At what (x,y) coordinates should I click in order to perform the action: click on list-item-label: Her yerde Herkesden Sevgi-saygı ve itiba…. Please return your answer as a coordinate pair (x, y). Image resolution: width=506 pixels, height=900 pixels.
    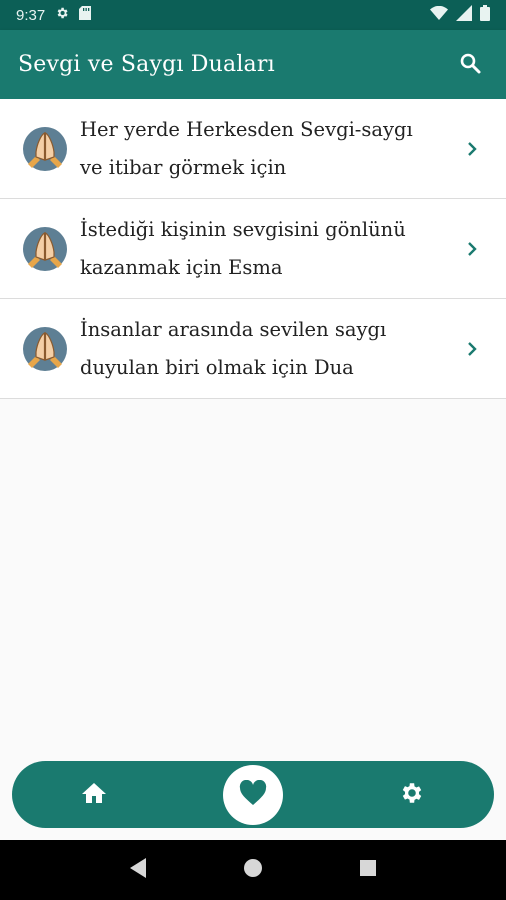
    Looking at the image, I should click on (270, 149).